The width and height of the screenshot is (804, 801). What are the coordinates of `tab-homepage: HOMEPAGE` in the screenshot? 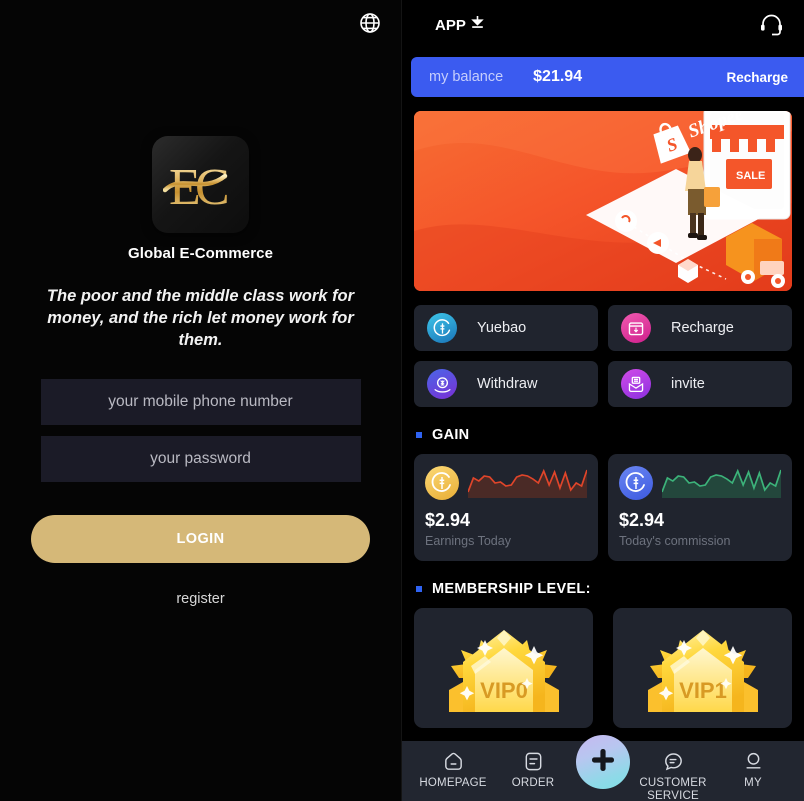 It's located at (453, 769).